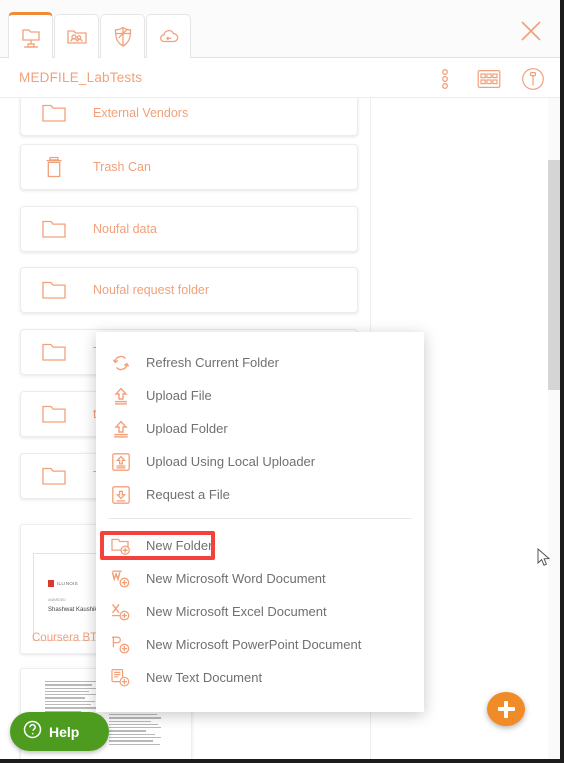 The image size is (564, 763). What do you see at coordinates (121, 678) in the screenshot?
I see `new-text-icon` at bounding box center [121, 678].